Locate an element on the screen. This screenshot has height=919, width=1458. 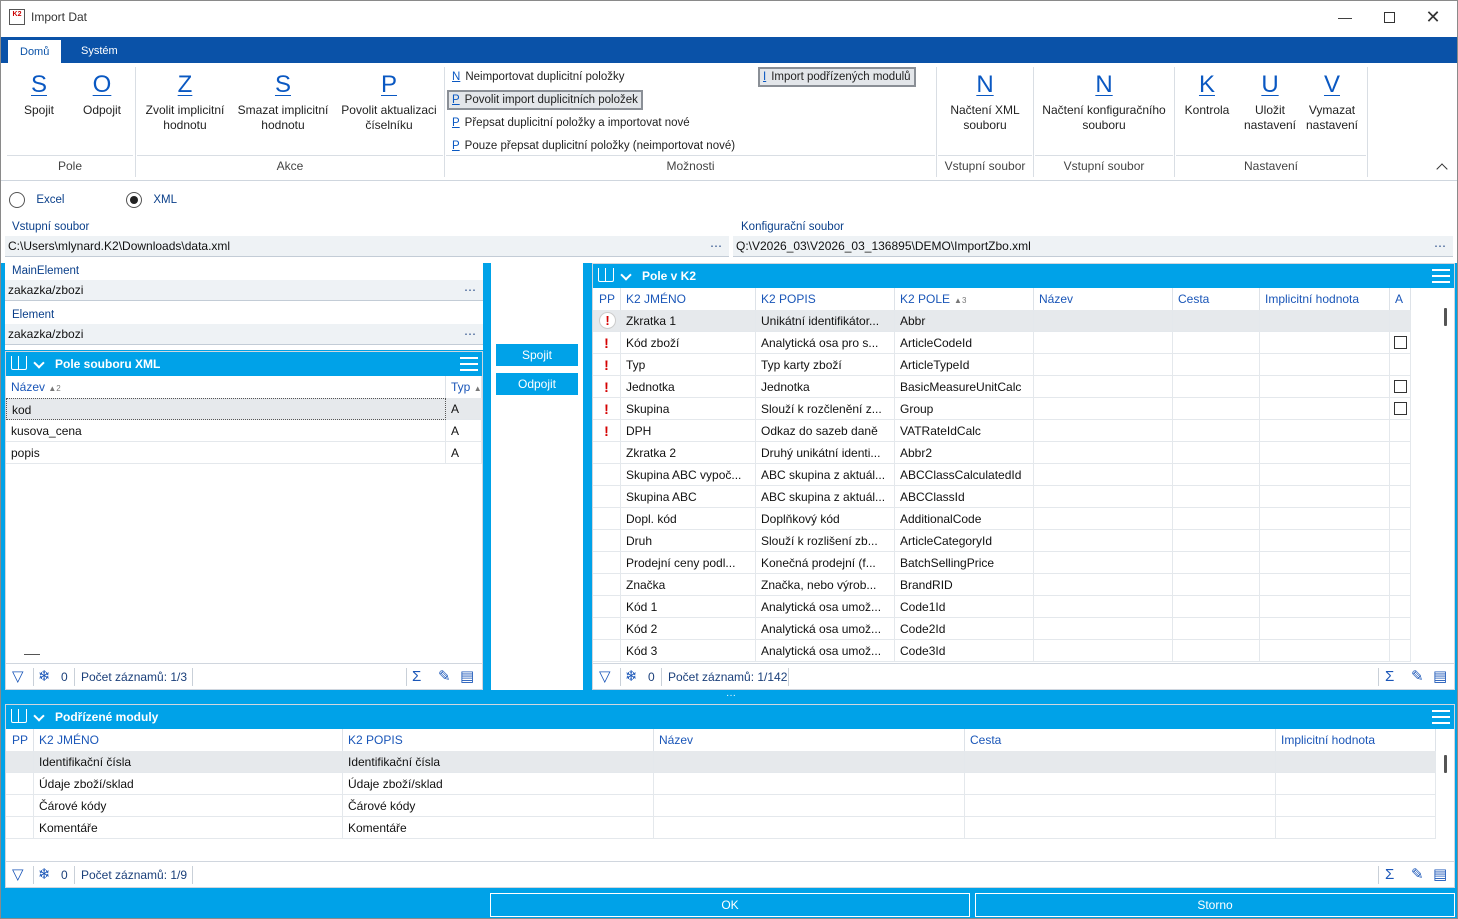
middle-spojit-button: Spojit is located at coordinates (537, 355).